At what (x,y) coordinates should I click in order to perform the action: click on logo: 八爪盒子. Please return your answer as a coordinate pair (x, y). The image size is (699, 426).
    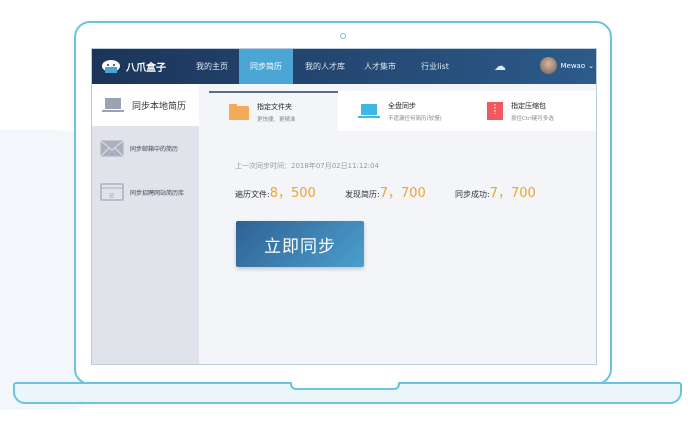
    Looking at the image, I should click on (133, 66).